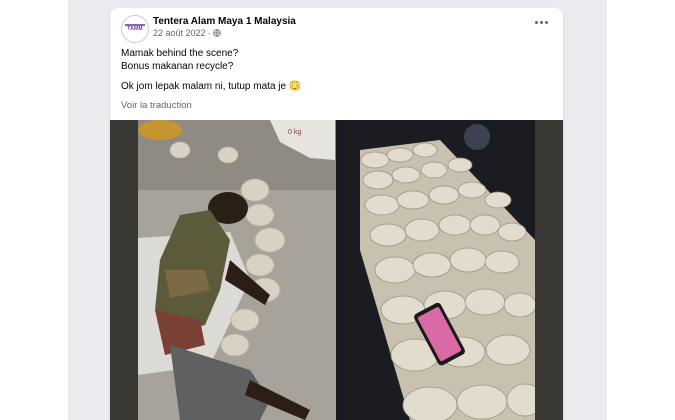 The height and width of the screenshot is (420, 675). Describe the element at coordinates (294, 132) in the screenshot. I see `bag-print: 0 kg` at that location.